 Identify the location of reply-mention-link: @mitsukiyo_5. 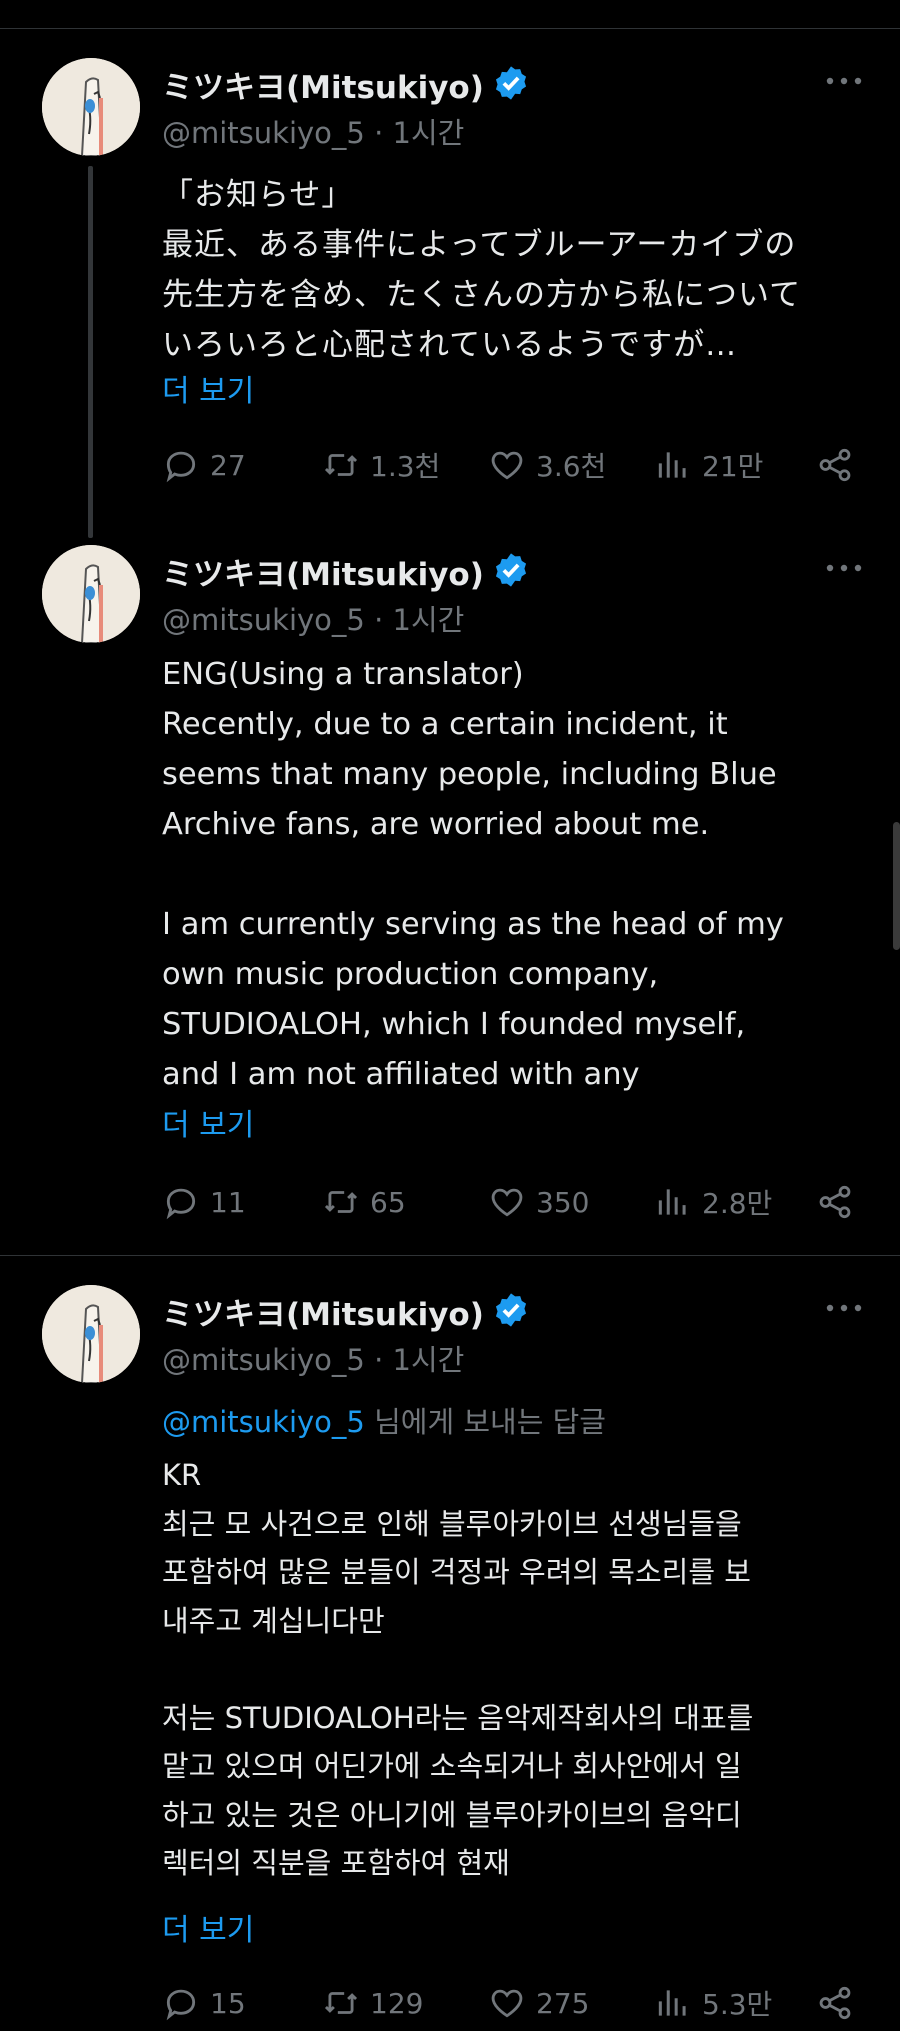
(263, 1422).